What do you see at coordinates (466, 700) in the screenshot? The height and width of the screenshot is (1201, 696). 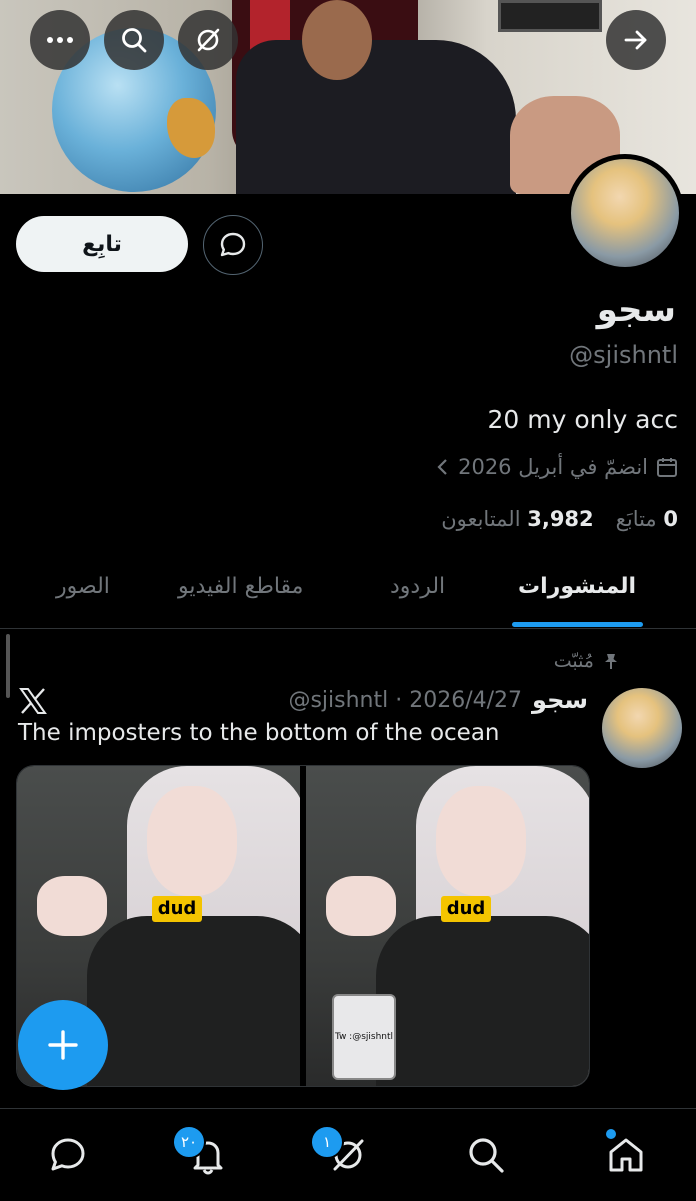 I see `post-date: 2026/4/27` at bounding box center [466, 700].